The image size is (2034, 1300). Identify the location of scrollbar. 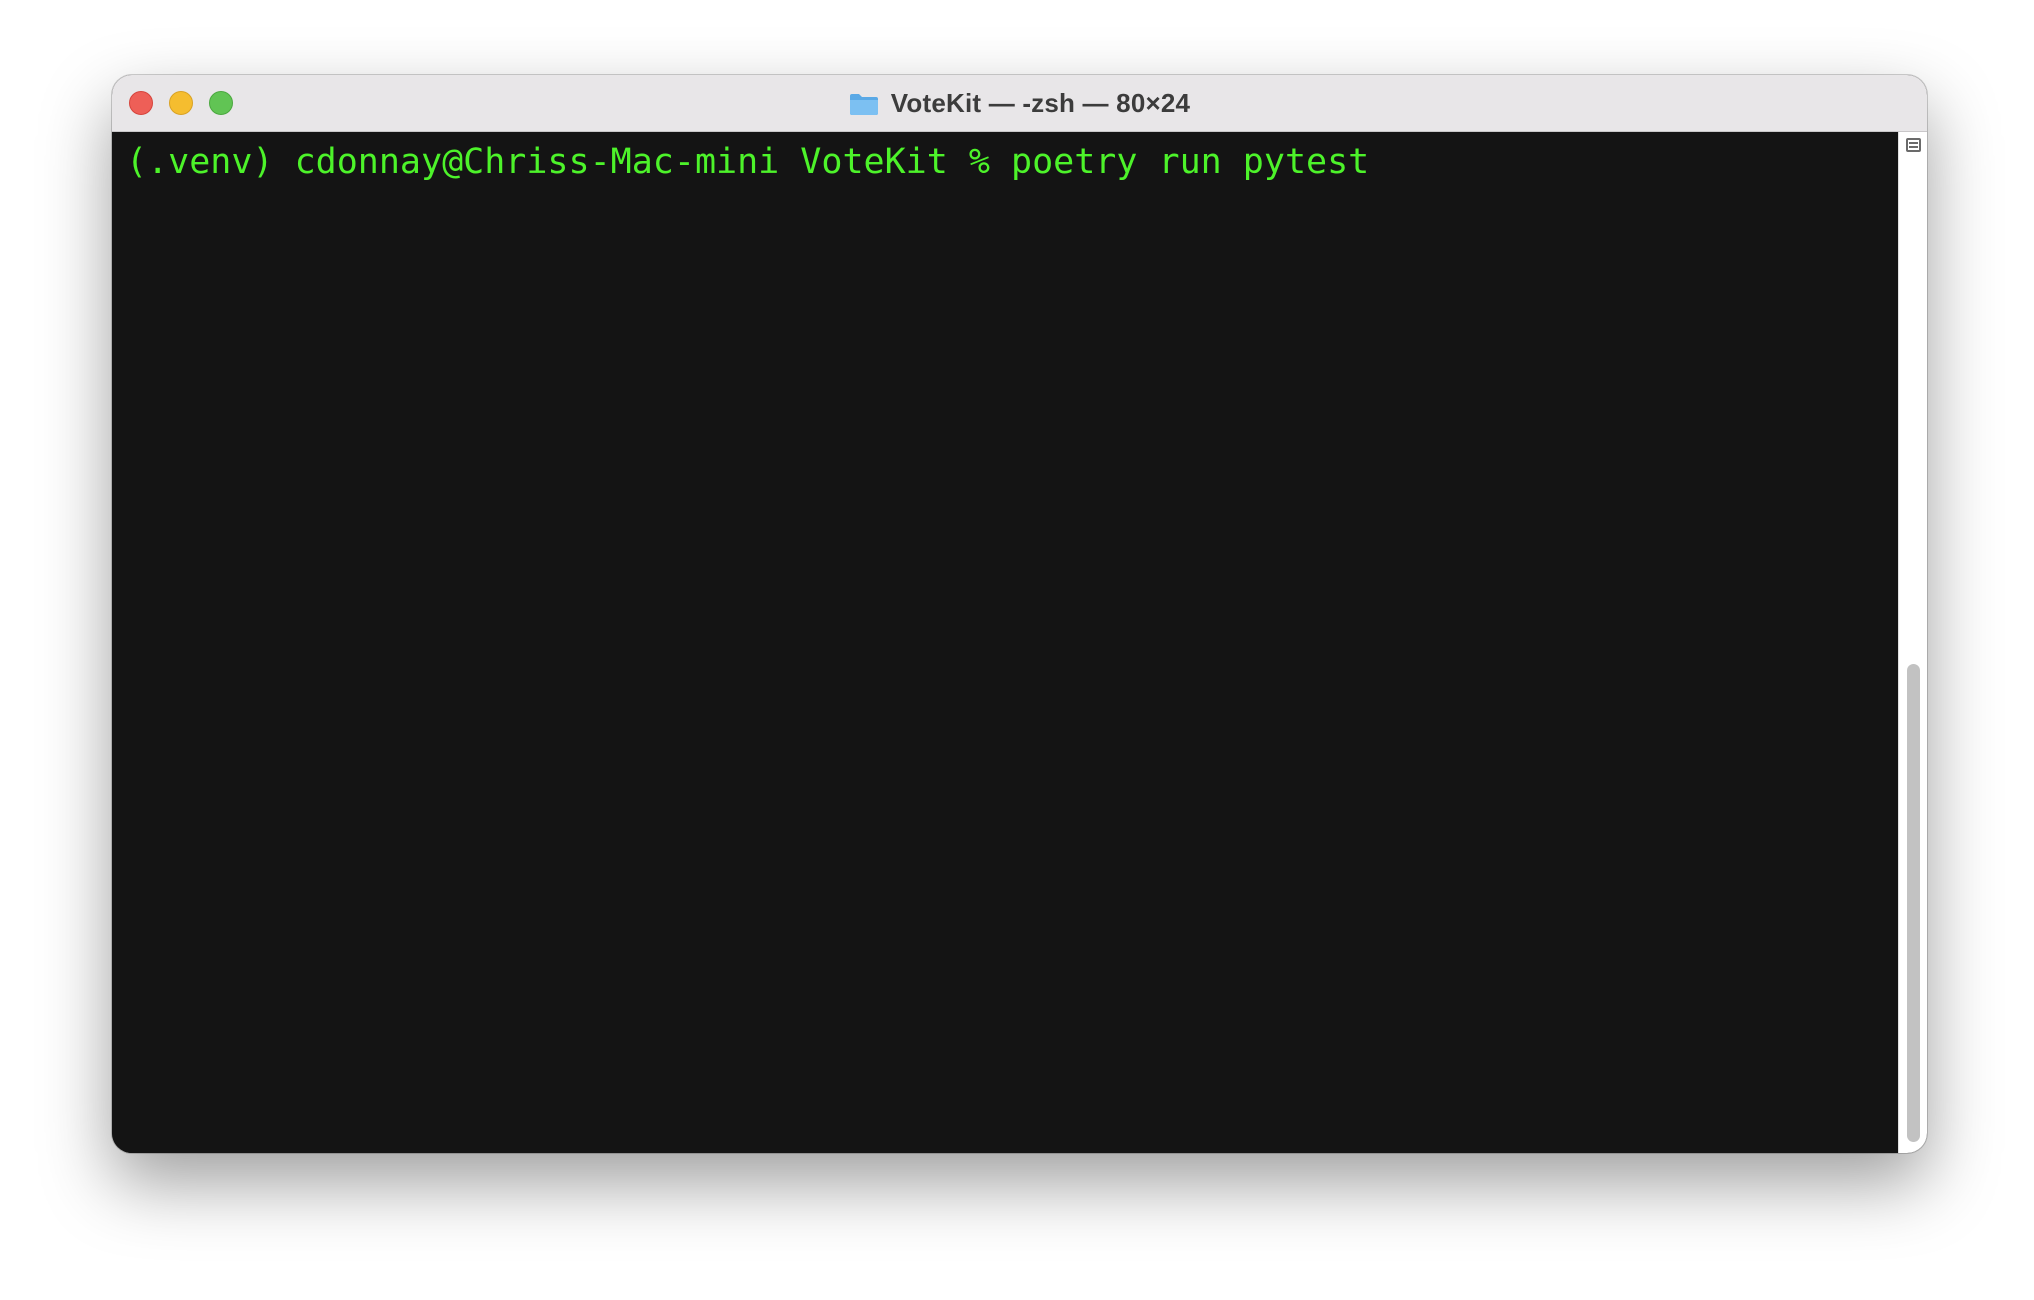
(1912, 642).